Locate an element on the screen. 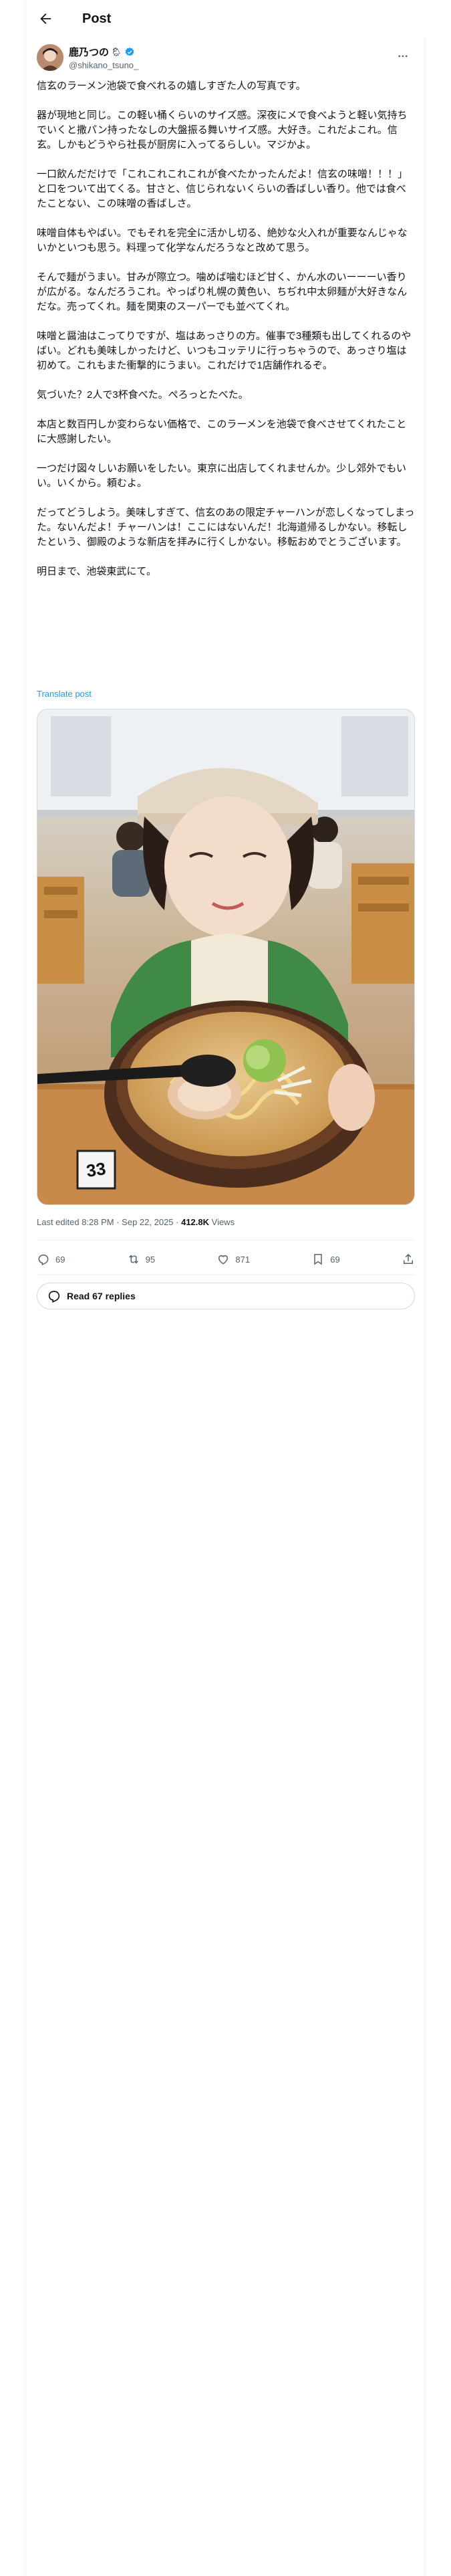  reply-icon is located at coordinates (43, 1260).